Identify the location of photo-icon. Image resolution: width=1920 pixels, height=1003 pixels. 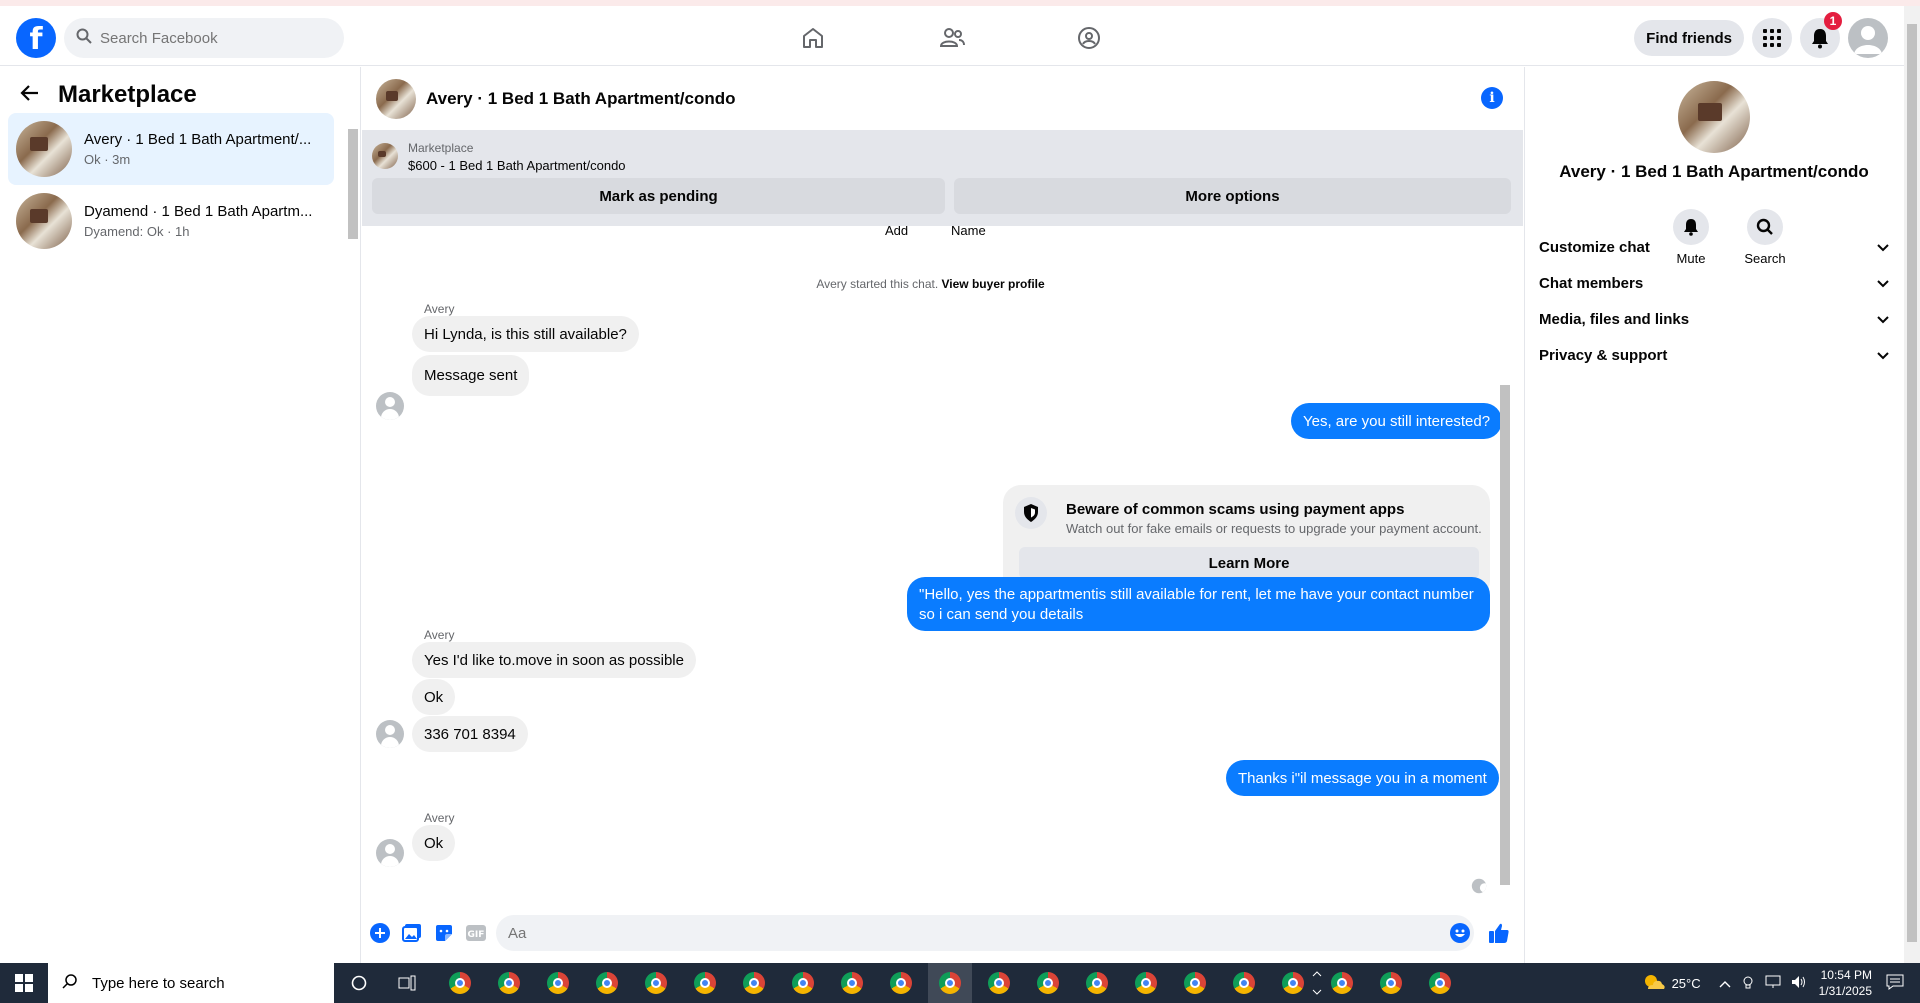
(412, 933).